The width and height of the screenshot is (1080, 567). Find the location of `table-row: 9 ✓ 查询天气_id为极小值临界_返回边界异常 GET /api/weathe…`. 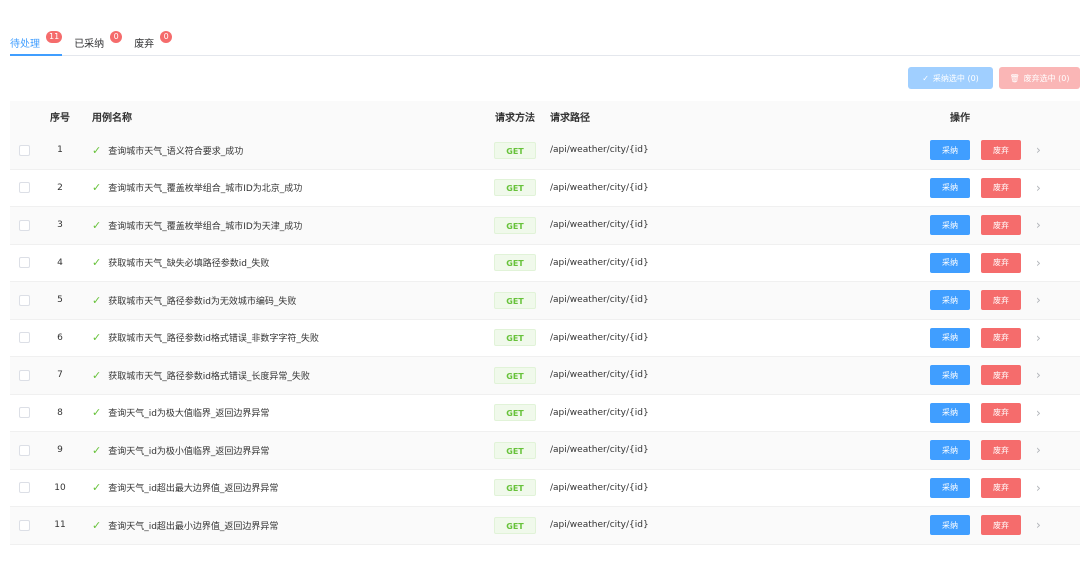

table-row: 9 ✓ 查询天气_id为极小值临界_返回边界异常 GET /api/weathe… is located at coordinates (545, 451).